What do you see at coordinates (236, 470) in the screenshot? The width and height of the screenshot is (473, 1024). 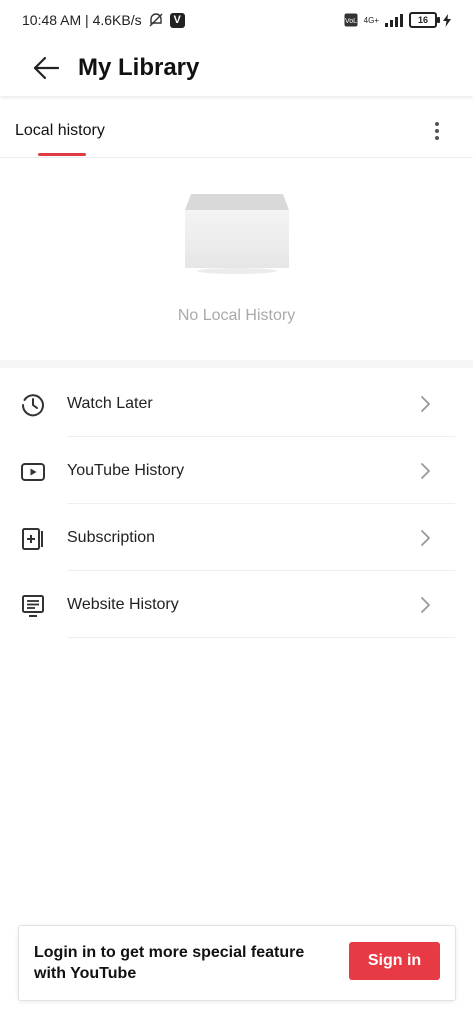 I see `menu-item-youtube-history: YouTube History` at bounding box center [236, 470].